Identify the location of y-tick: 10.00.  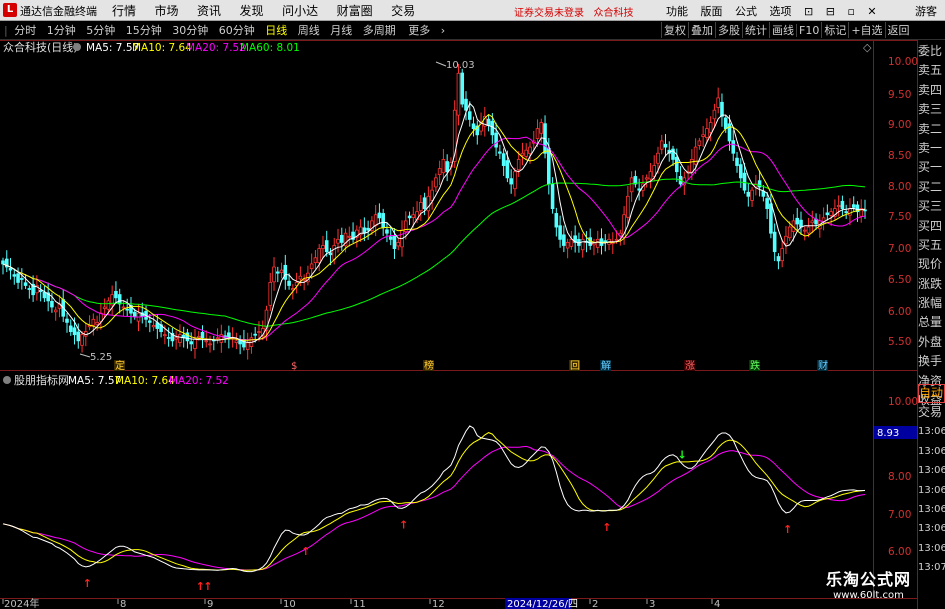
(903, 62).